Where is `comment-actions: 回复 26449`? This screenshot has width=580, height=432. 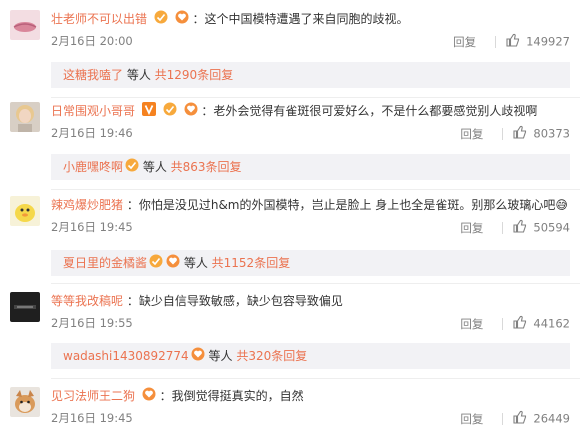
comment-actions: 回复 26449 is located at coordinates (515, 418).